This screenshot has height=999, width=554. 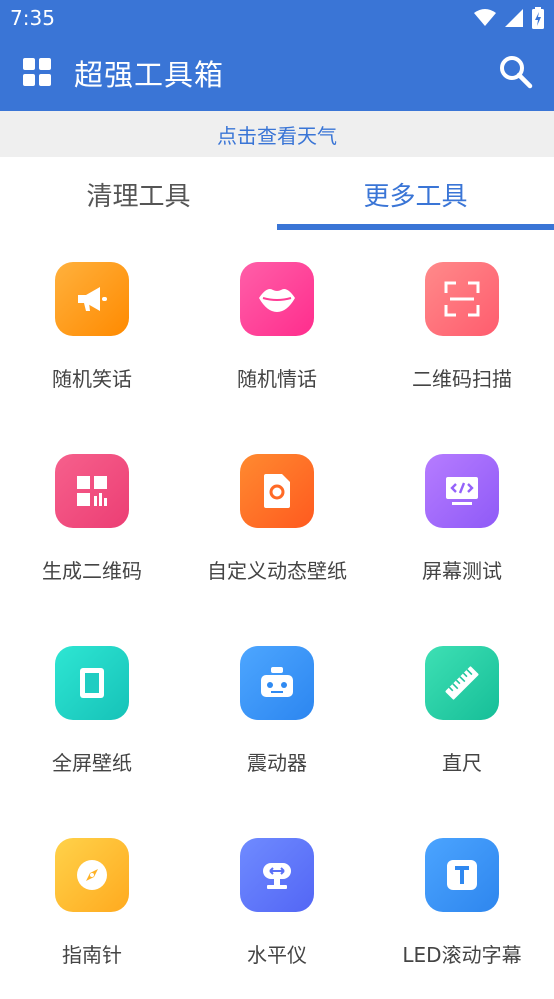 I want to click on tab-more-tools: 更多工具, so click(x=415, y=194).